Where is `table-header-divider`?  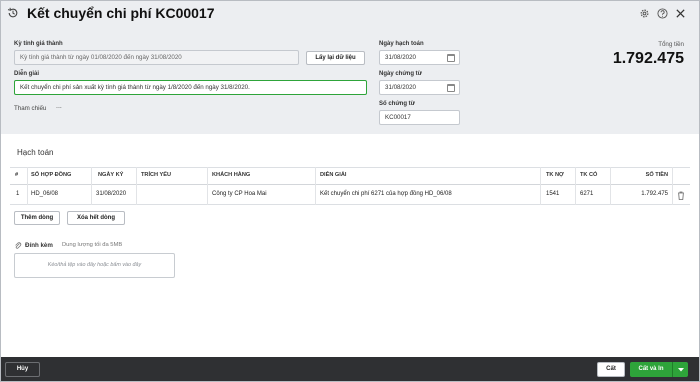
table-header-divider is located at coordinates (350, 184).